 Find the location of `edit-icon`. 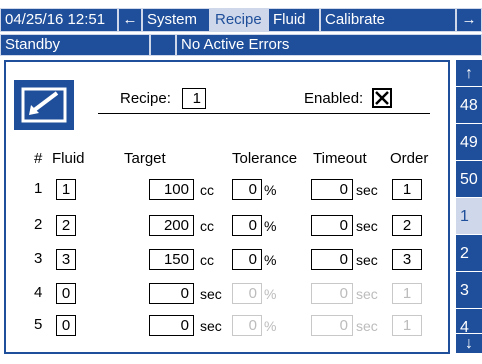

edit-icon is located at coordinates (44, 105).